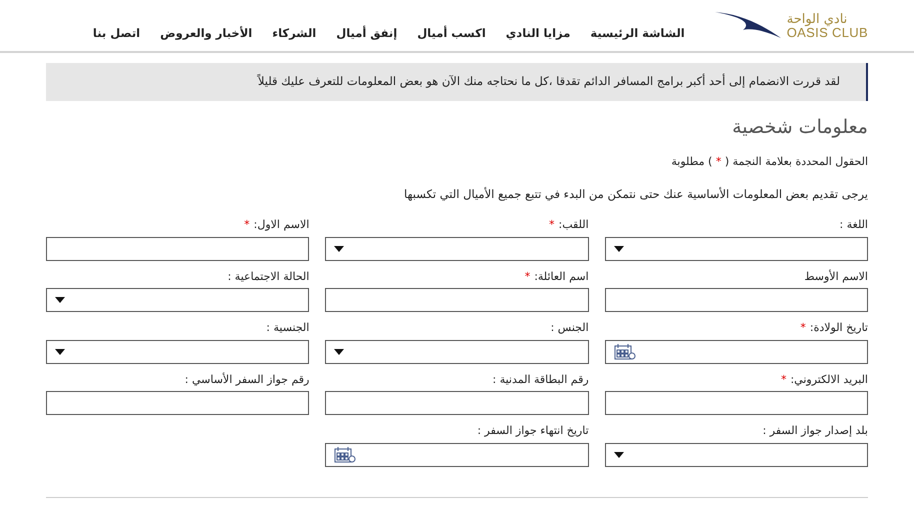 This screenshot has height=512, width=914. I want to click on nav-link: اتصل بنا, so click(116, 33).